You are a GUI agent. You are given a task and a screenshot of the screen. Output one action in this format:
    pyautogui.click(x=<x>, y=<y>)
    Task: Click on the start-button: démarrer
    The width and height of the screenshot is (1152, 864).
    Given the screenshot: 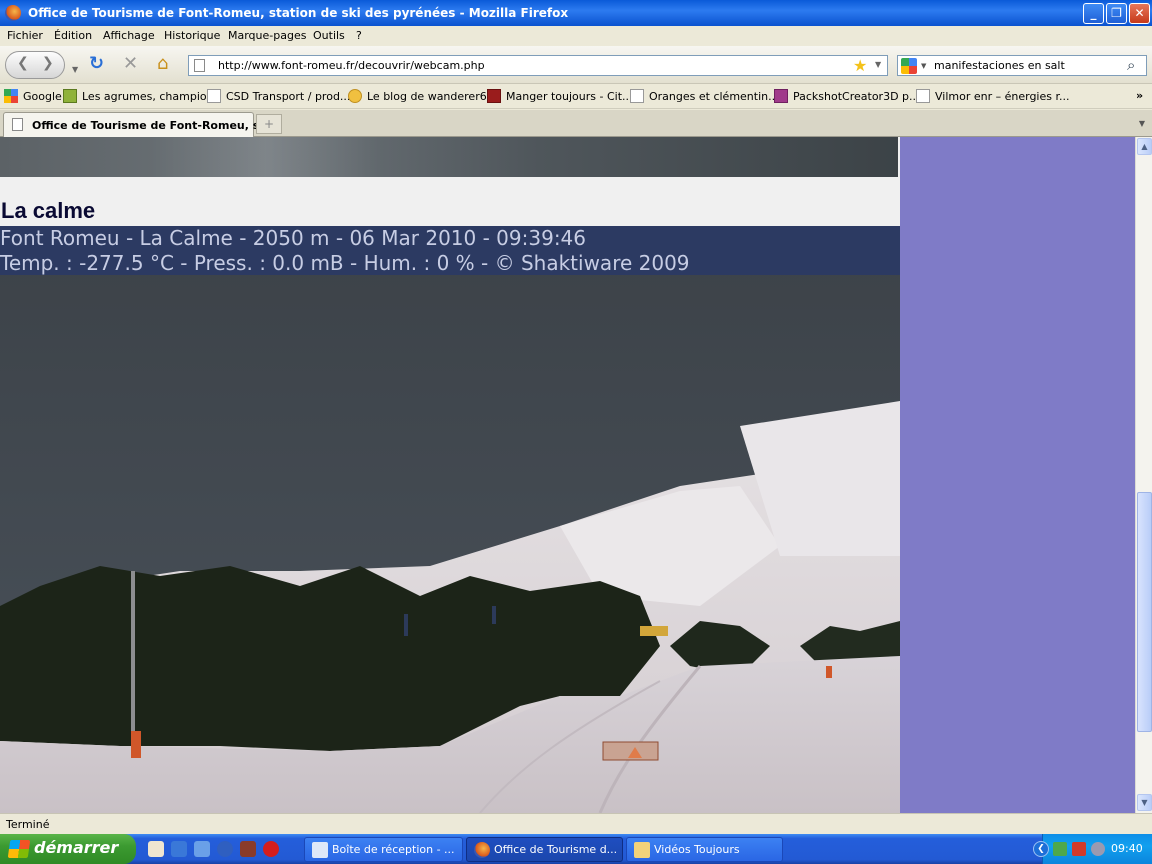 What is the action you would take?
    pyautogui.click(x=68, y=849)
    